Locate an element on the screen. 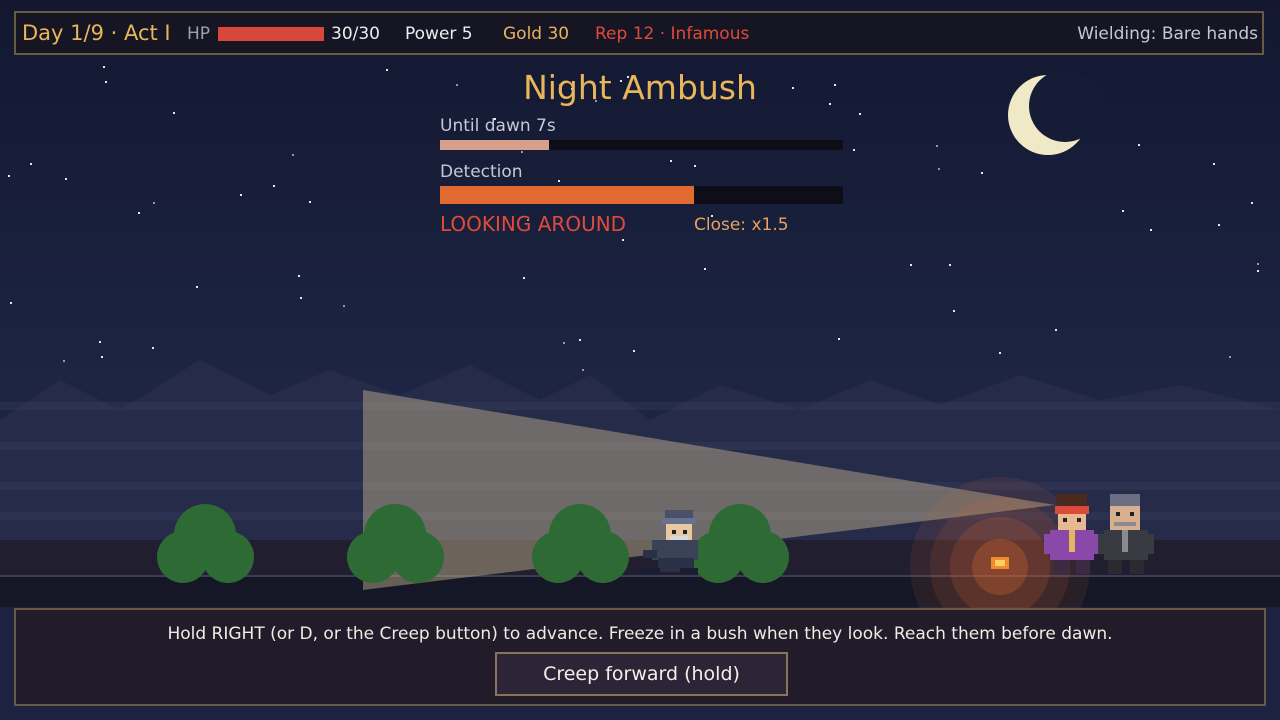 This screenshot has height=720, width=1280. bandit-purple-icon is located at coordinates (1072, 534).